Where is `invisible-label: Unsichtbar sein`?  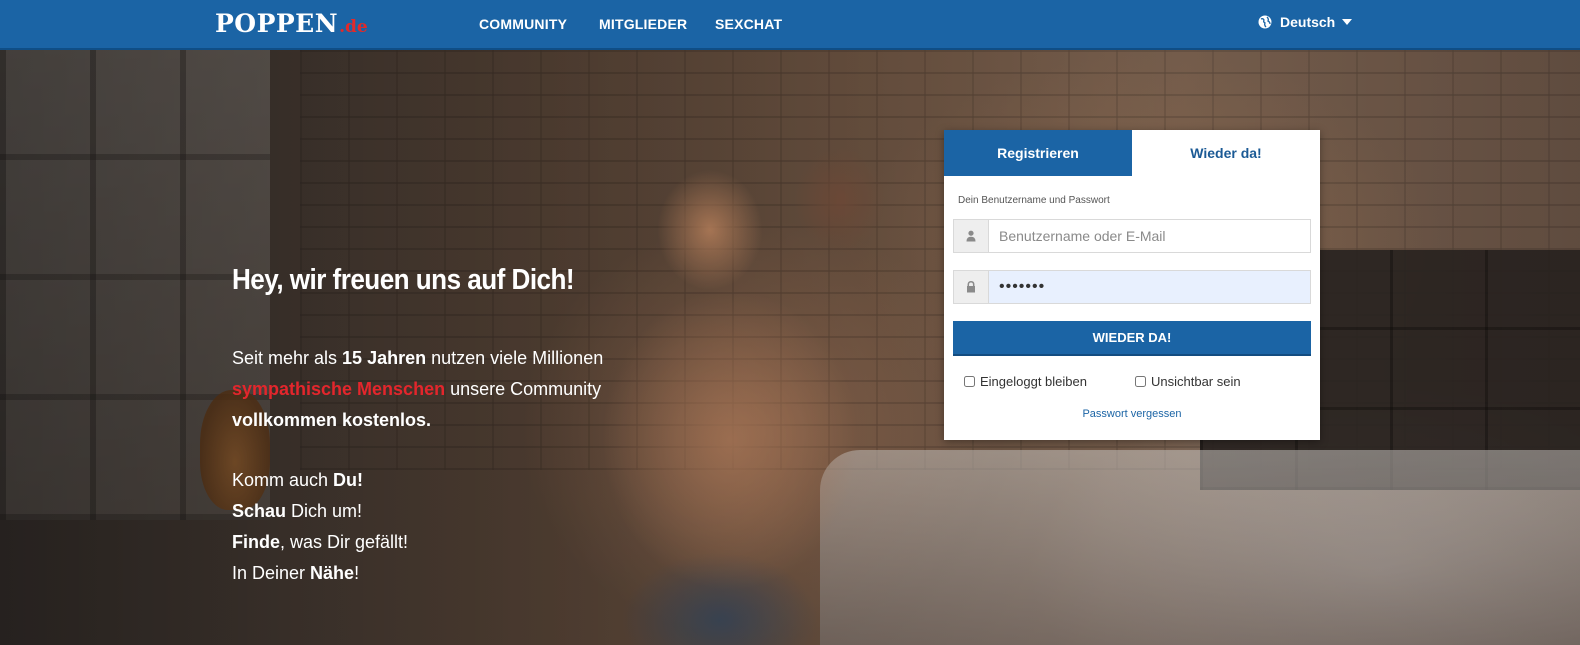
invisible-label: Unsichtbar sein is located at coordinates (1195, 381).